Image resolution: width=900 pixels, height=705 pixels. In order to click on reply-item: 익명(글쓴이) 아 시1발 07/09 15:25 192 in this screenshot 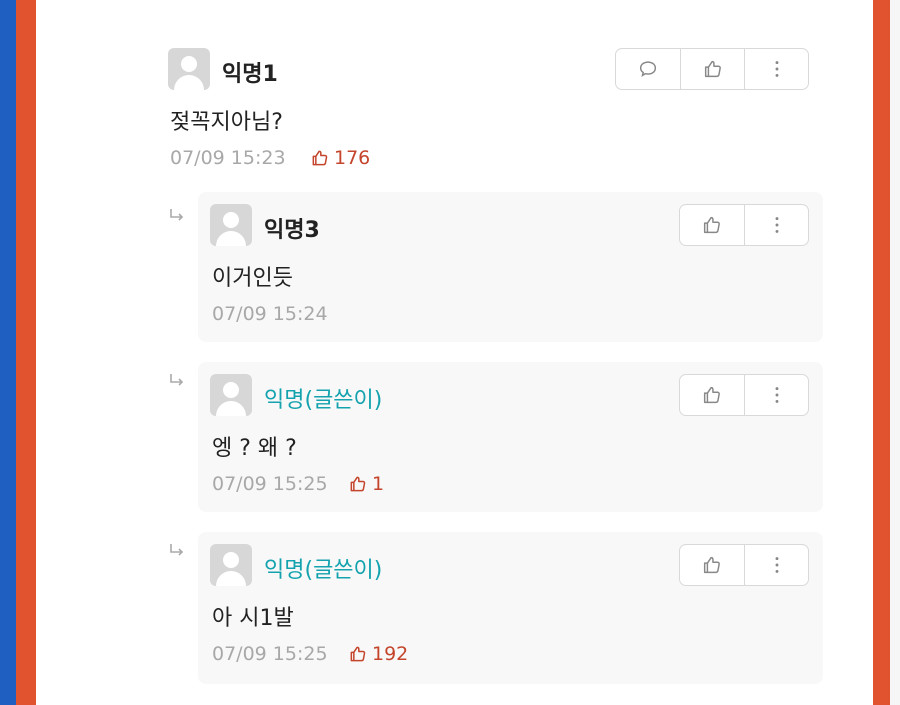, I will do `click(510, 608)`.